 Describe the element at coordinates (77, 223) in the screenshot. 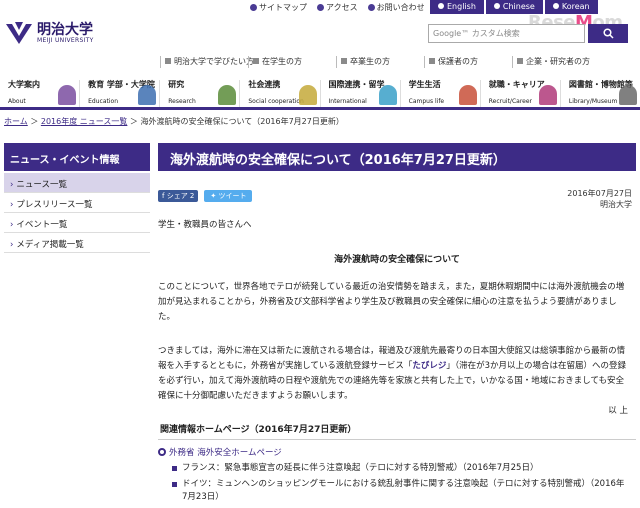

I see `sidebar-item-events: › イベント一覧` at that location.